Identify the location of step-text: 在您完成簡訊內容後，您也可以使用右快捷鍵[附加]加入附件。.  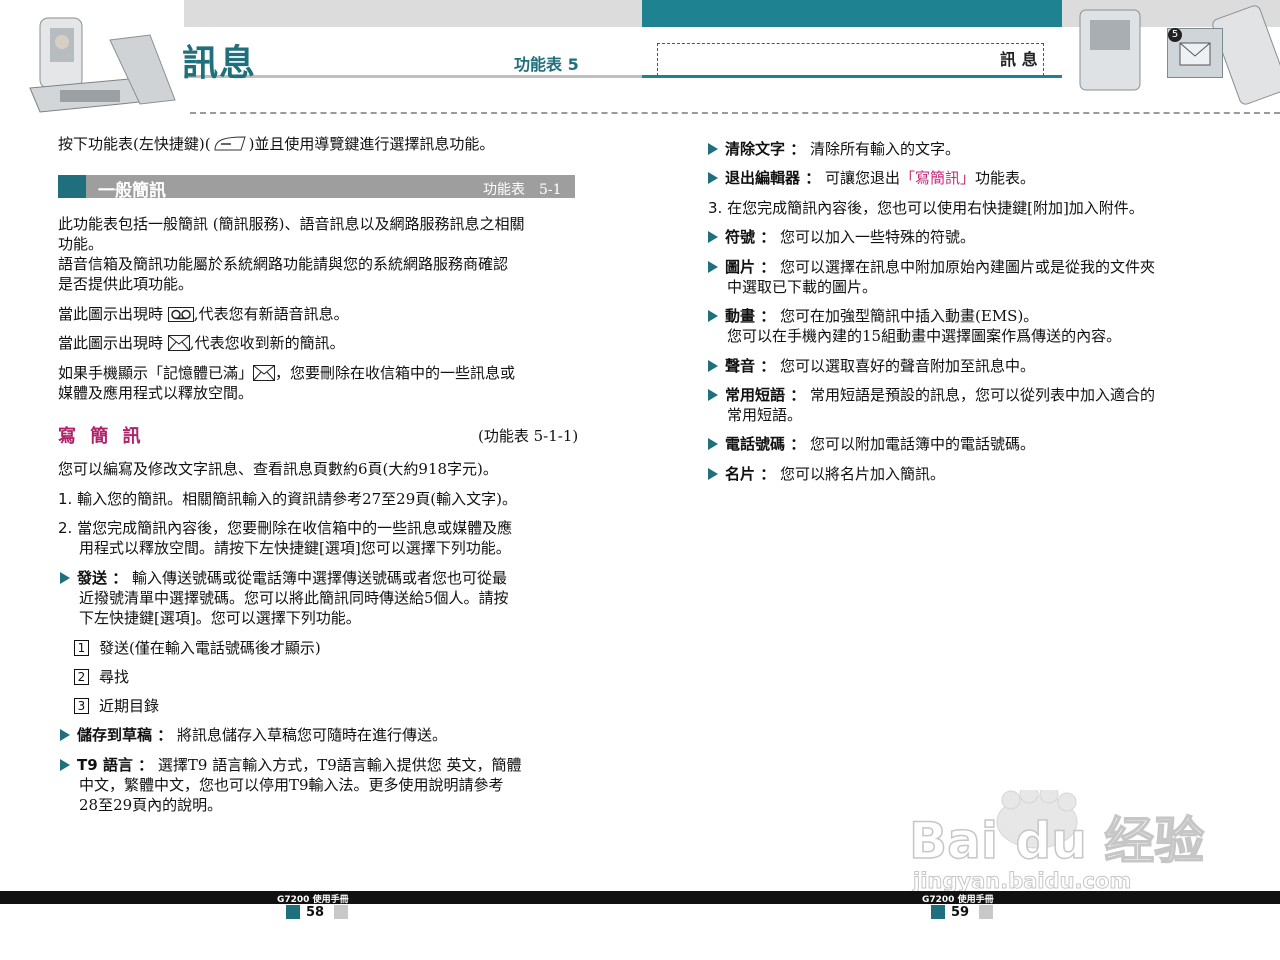
(935, 208).